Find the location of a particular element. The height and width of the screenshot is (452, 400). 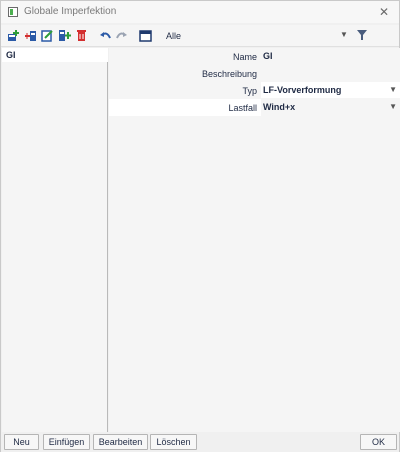

property-row-description: Beschreibung is located at coordinates (254, 73).